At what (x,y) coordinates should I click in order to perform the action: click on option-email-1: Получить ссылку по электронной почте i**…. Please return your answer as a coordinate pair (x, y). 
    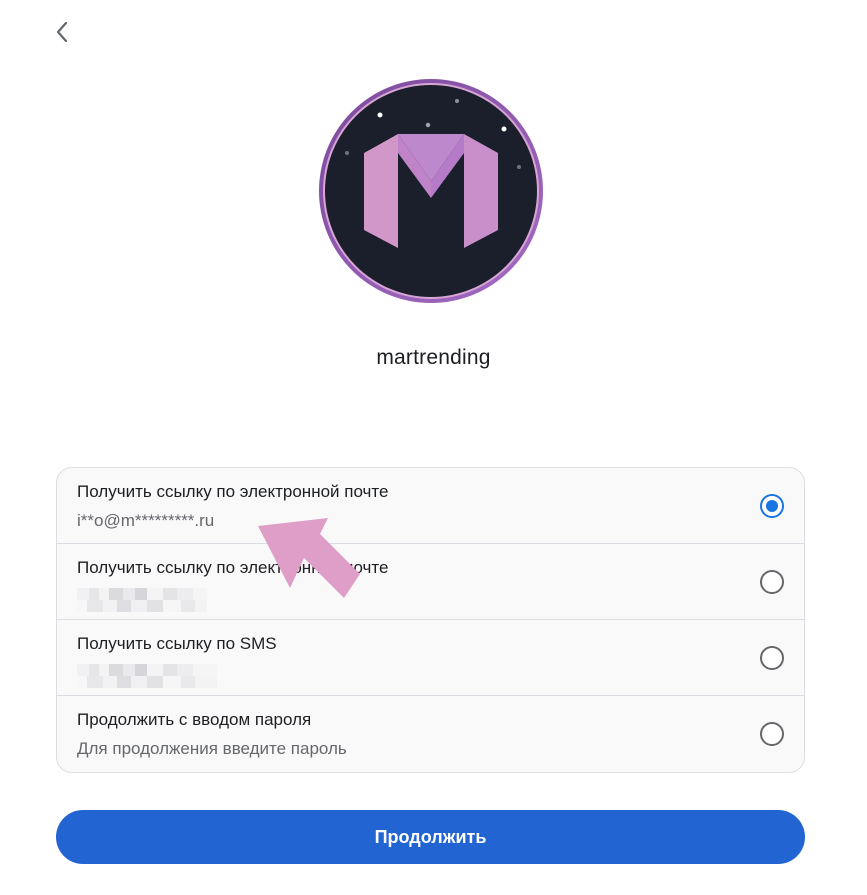
    Looking at the image, I should click on (430, 506).